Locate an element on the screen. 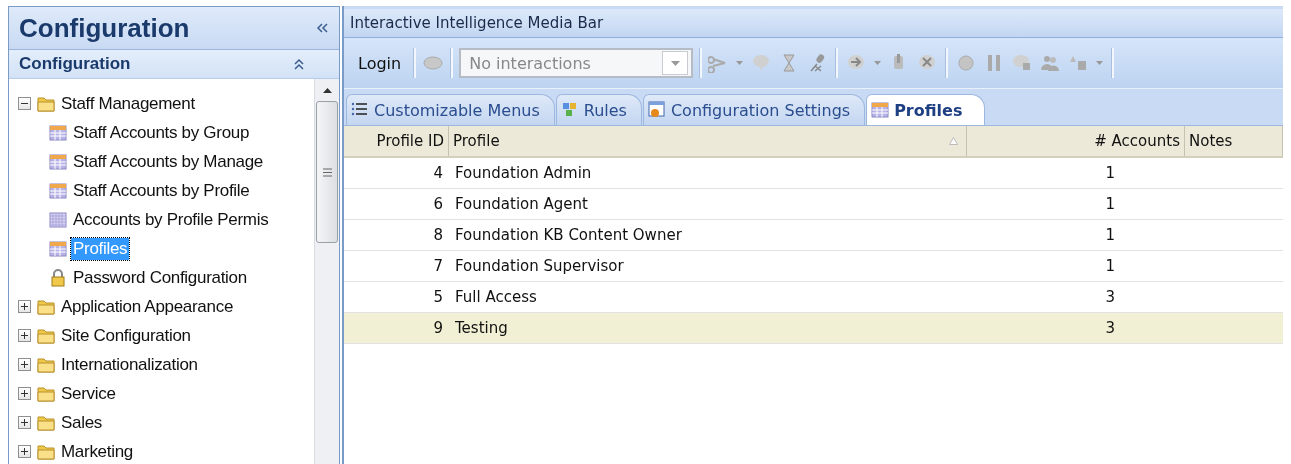 The width and height of the screenshot is (1291, 464). table-cell-text: 7 is located at coordinates (438, 266).